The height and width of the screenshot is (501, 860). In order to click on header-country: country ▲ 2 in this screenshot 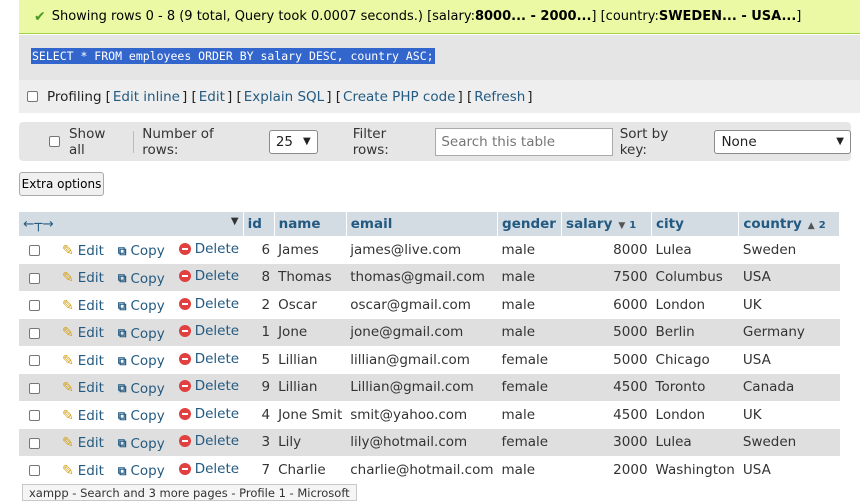, I will do `click(789, 224)`.